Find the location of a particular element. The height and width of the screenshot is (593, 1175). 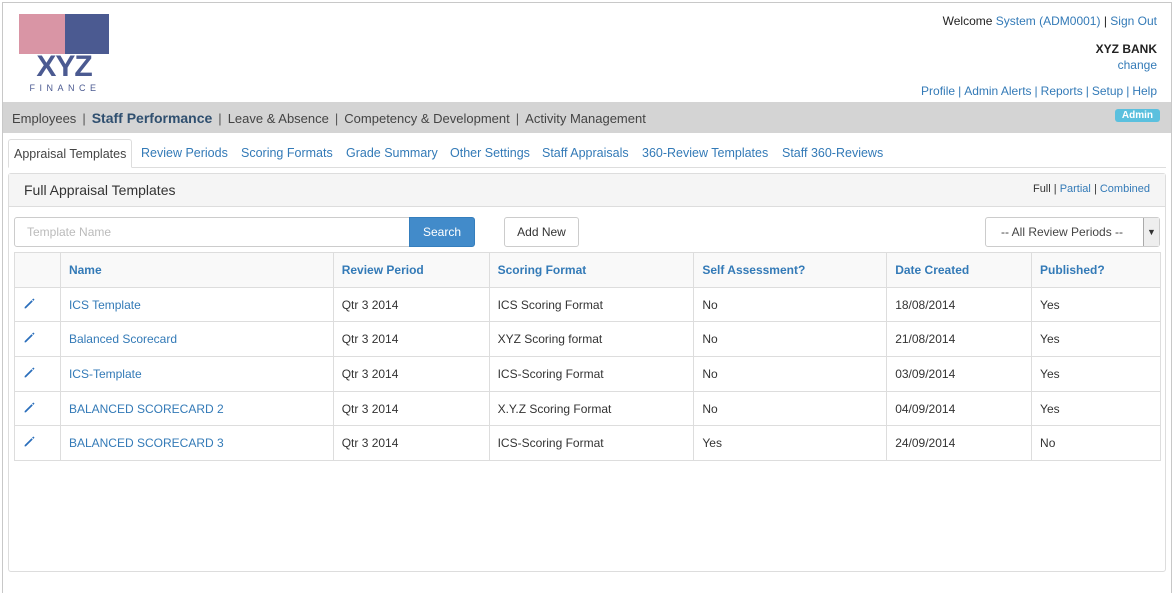

view-combined-link: Combined is located at coordinates (1125, 189).